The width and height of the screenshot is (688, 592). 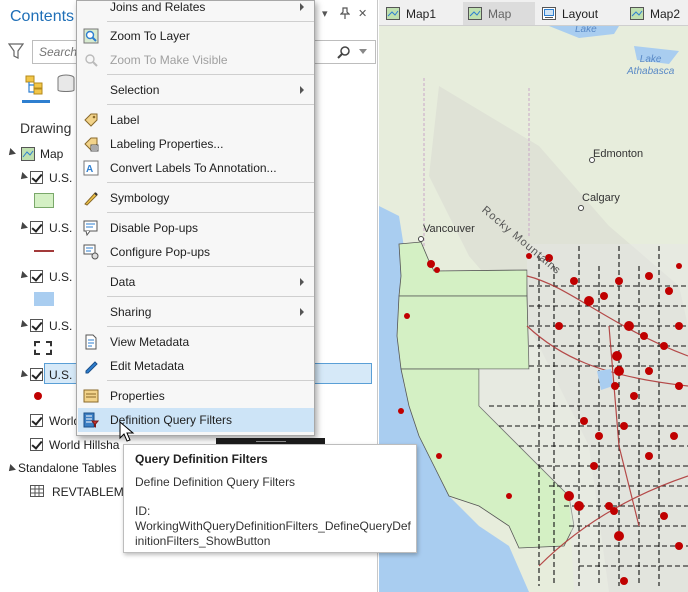 I want to click on view-tabbar: Map1 Map Layout Map2, so click(x=533, y=13).